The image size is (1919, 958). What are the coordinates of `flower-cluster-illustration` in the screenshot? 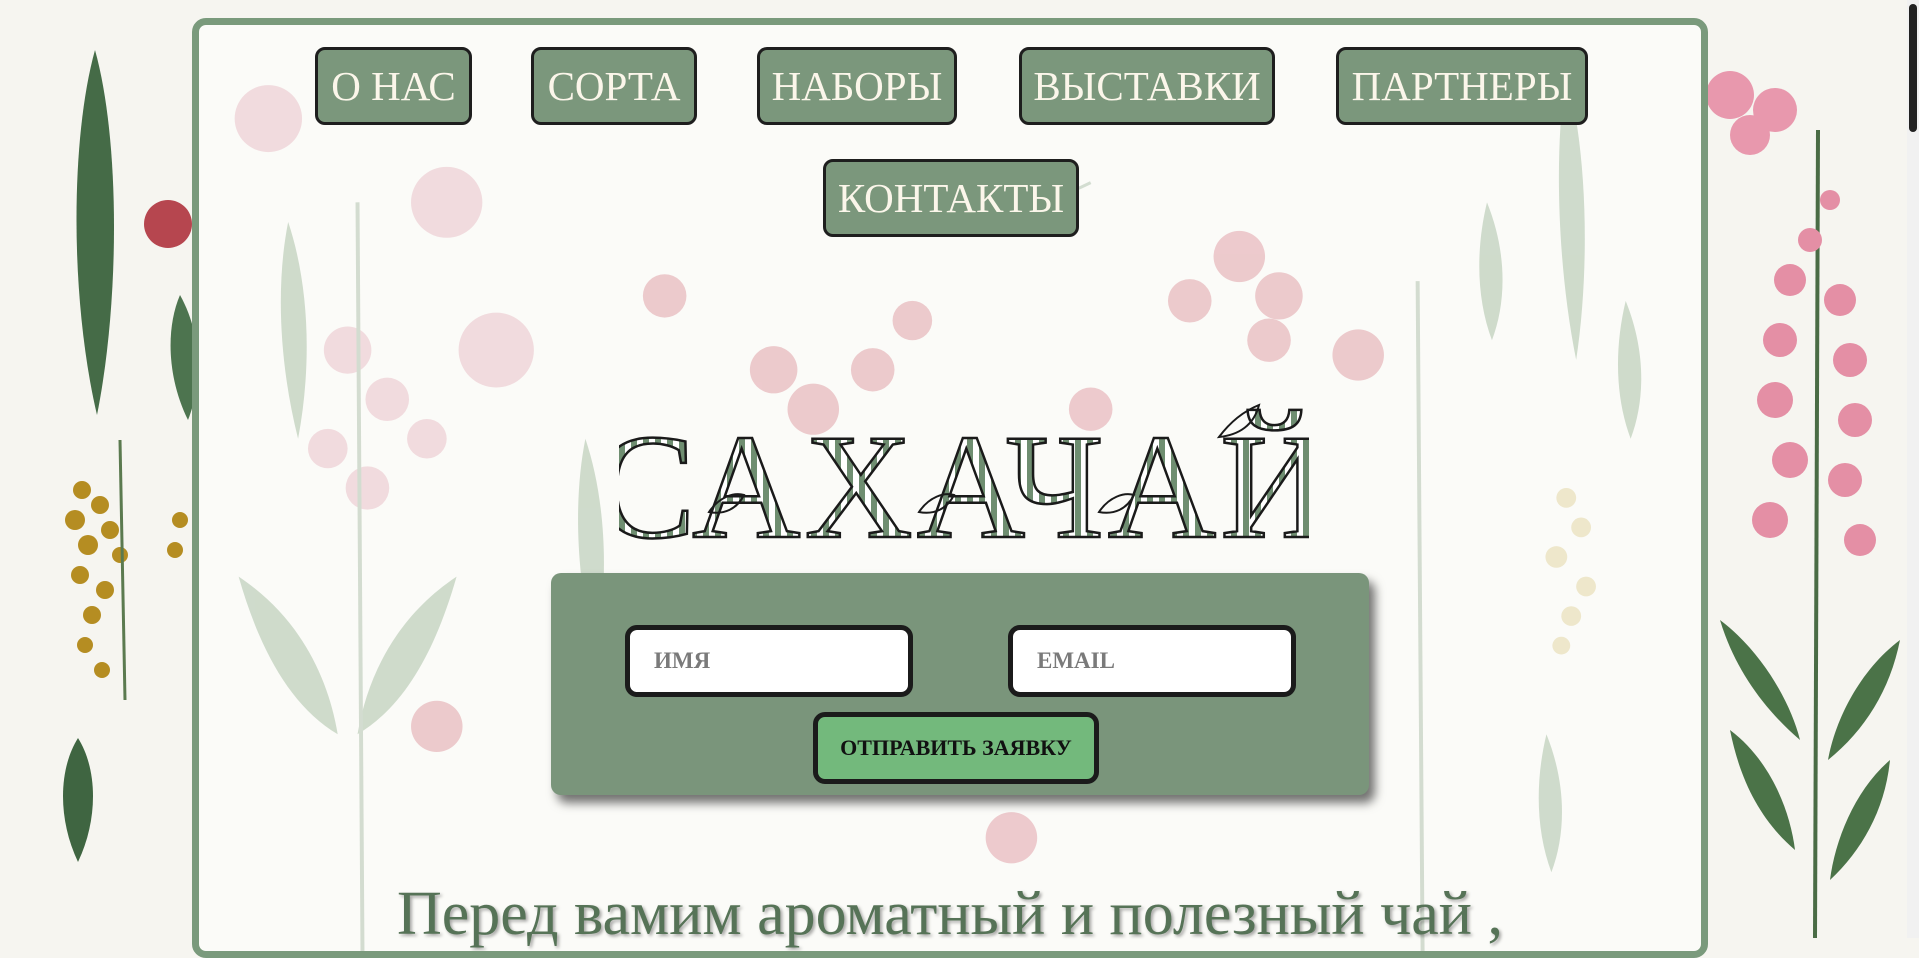 It's located at (126, 579).